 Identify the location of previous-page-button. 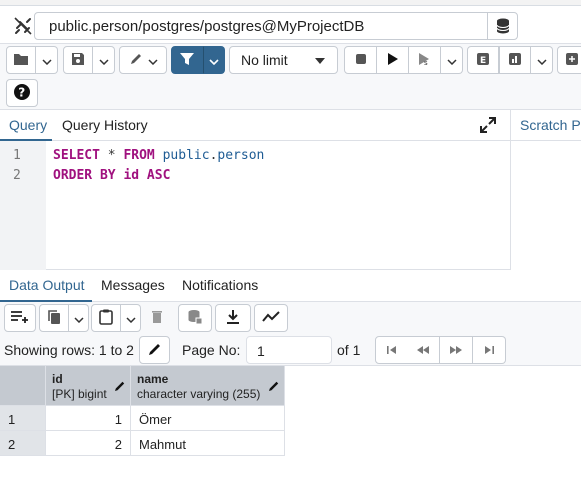
(423, 350).